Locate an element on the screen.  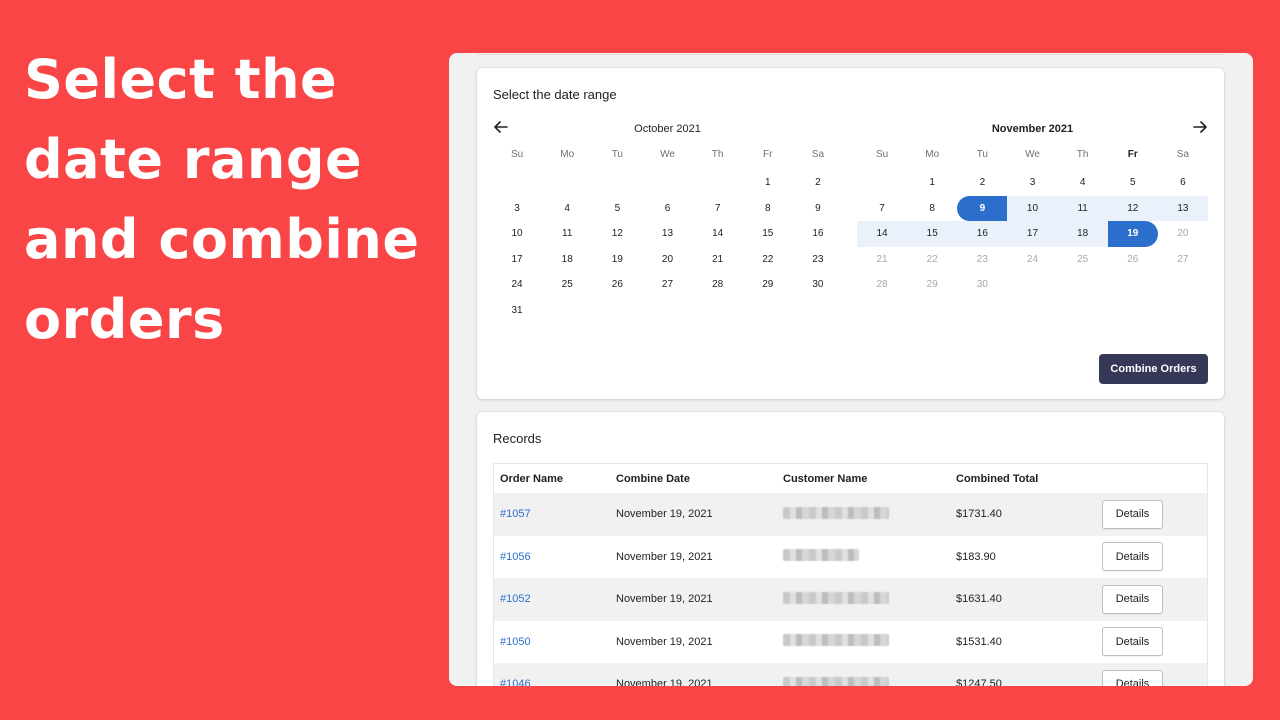
previous-card-edge is located at coordinates (850, 54).